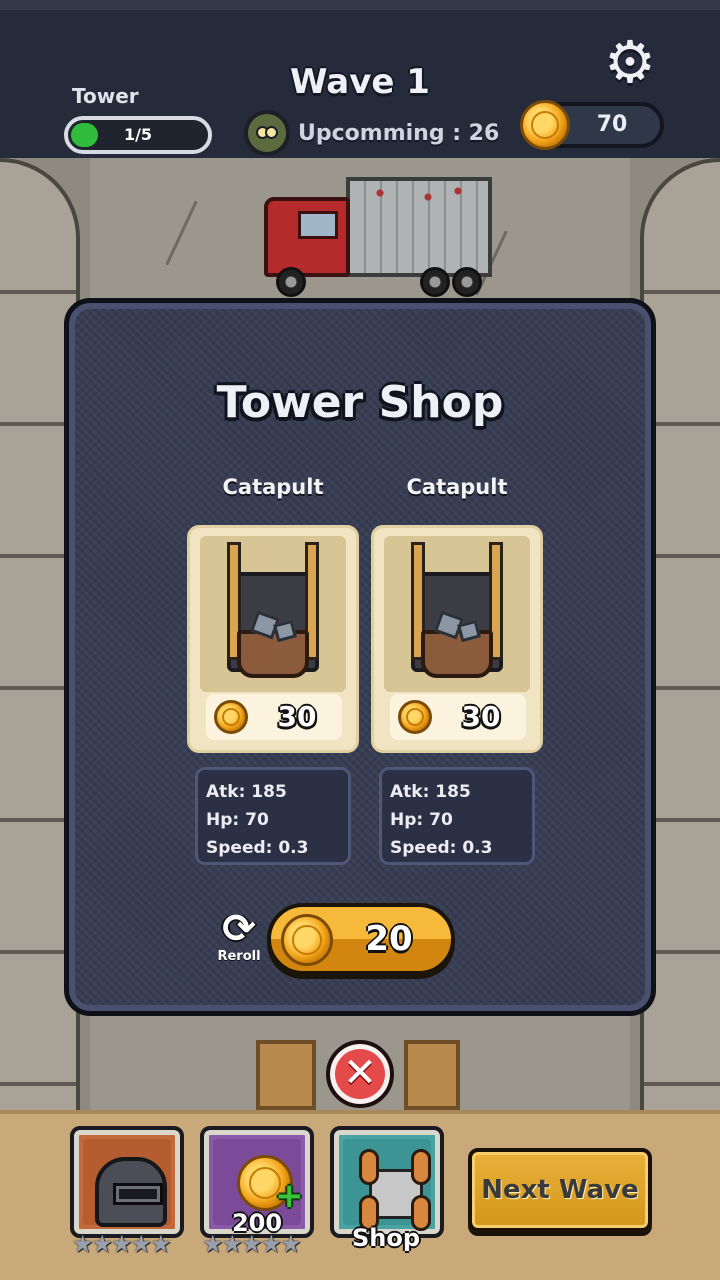 Image resolution: width=720 pixels, height=1280 pixels. I want to click on coin-bonus-slot: + 200, so click(257, 1182).